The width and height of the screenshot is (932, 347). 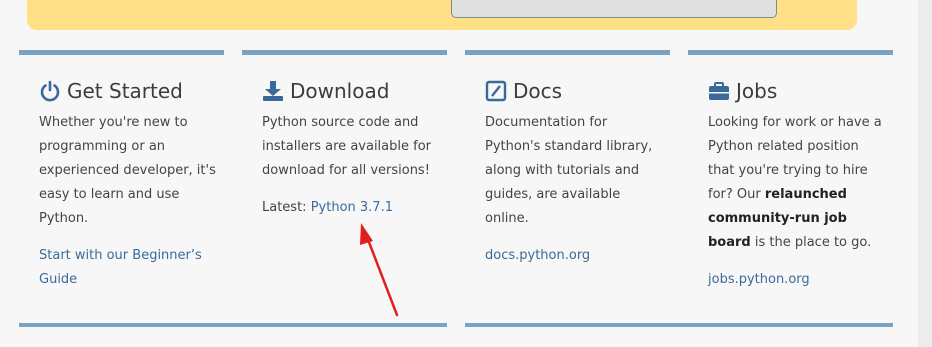 What do you see at coordinates (340, 91) in the screenshot?
I see `download-title: Download` at bounding box center [340, 91].